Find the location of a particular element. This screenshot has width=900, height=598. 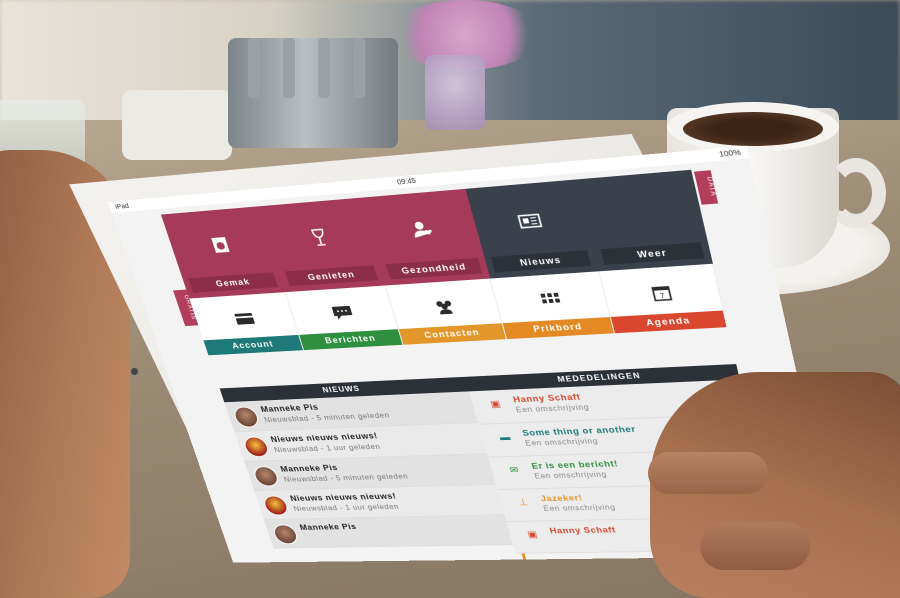

chat-icon is located at coordinates (341, 313).